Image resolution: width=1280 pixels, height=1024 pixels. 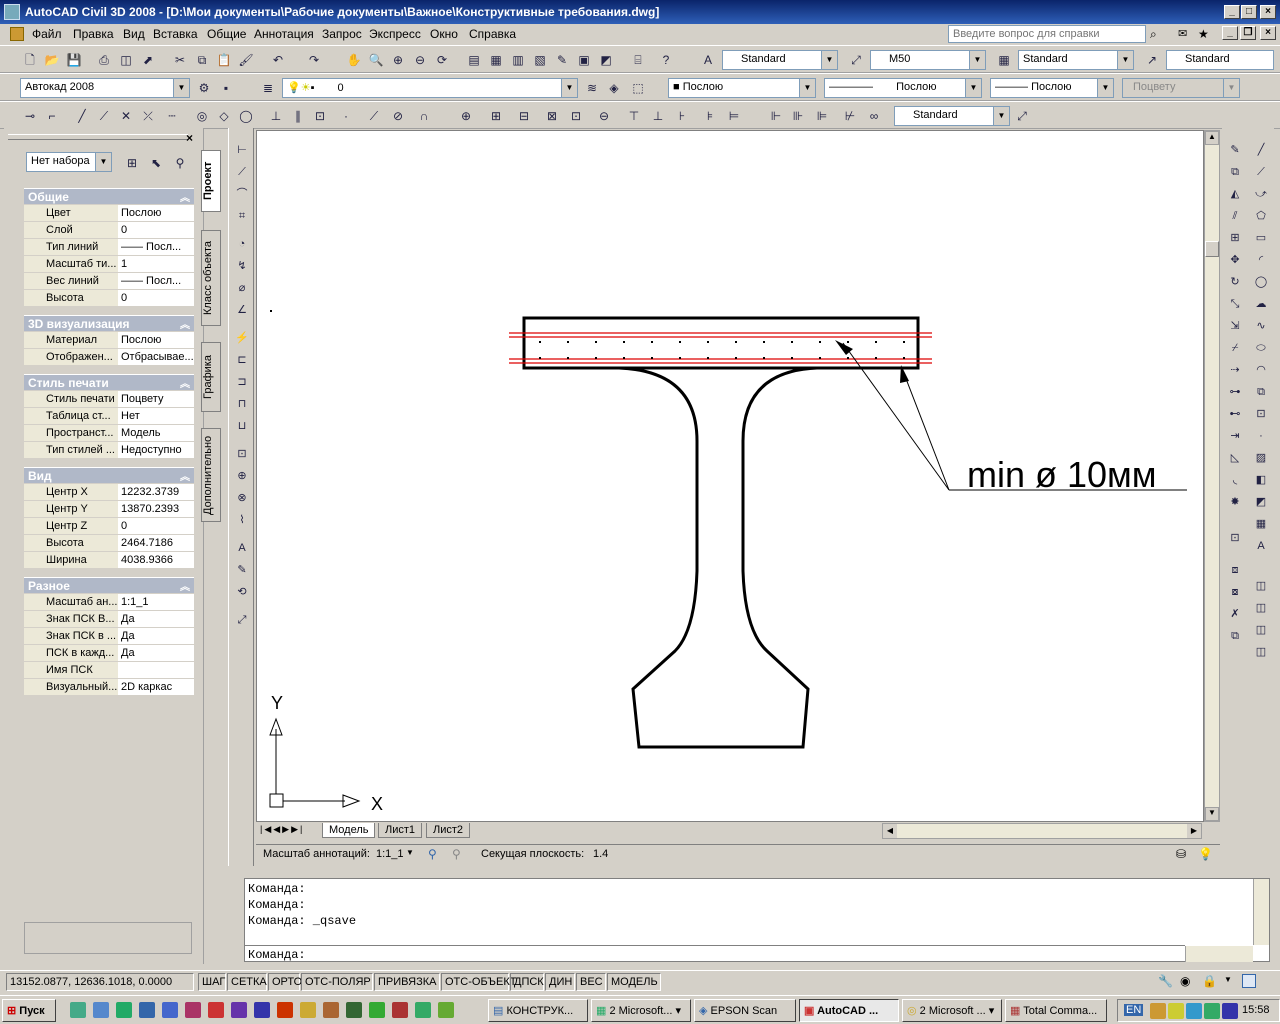 I want to click on workspace-select: Автокад 2008 ▼, so click(x=105, y=88).